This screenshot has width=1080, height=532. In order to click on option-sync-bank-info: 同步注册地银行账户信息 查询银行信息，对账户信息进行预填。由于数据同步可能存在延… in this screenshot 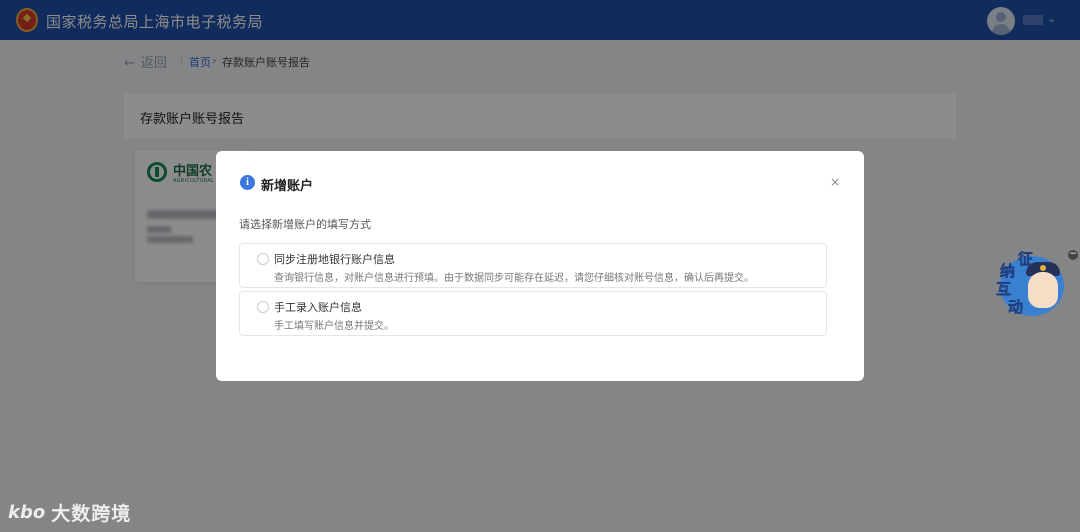, I will do `click(533, 265)`.